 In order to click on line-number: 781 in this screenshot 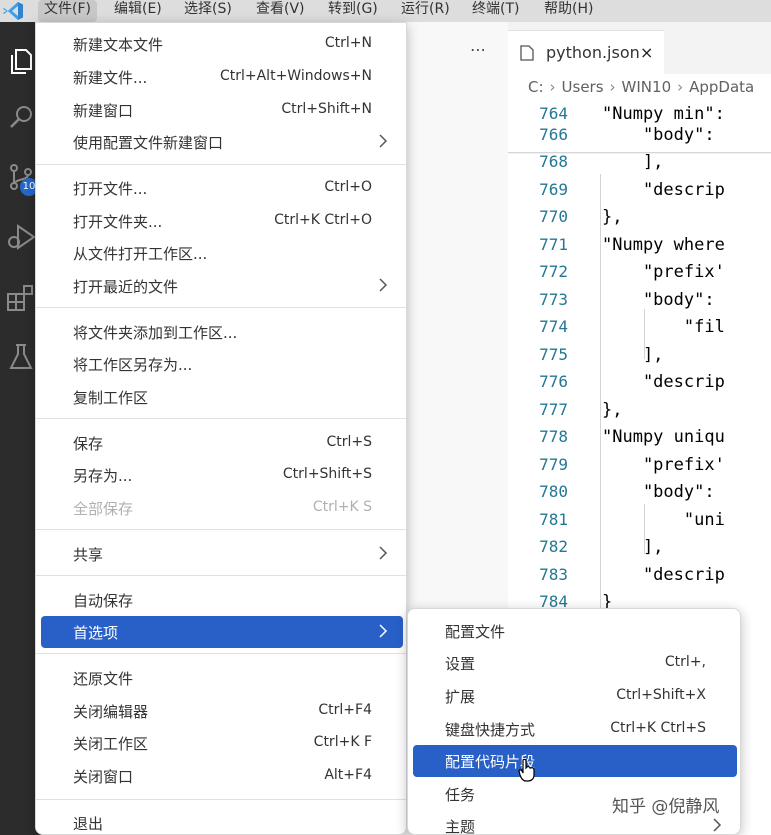, I will do `click(553, 519)`.